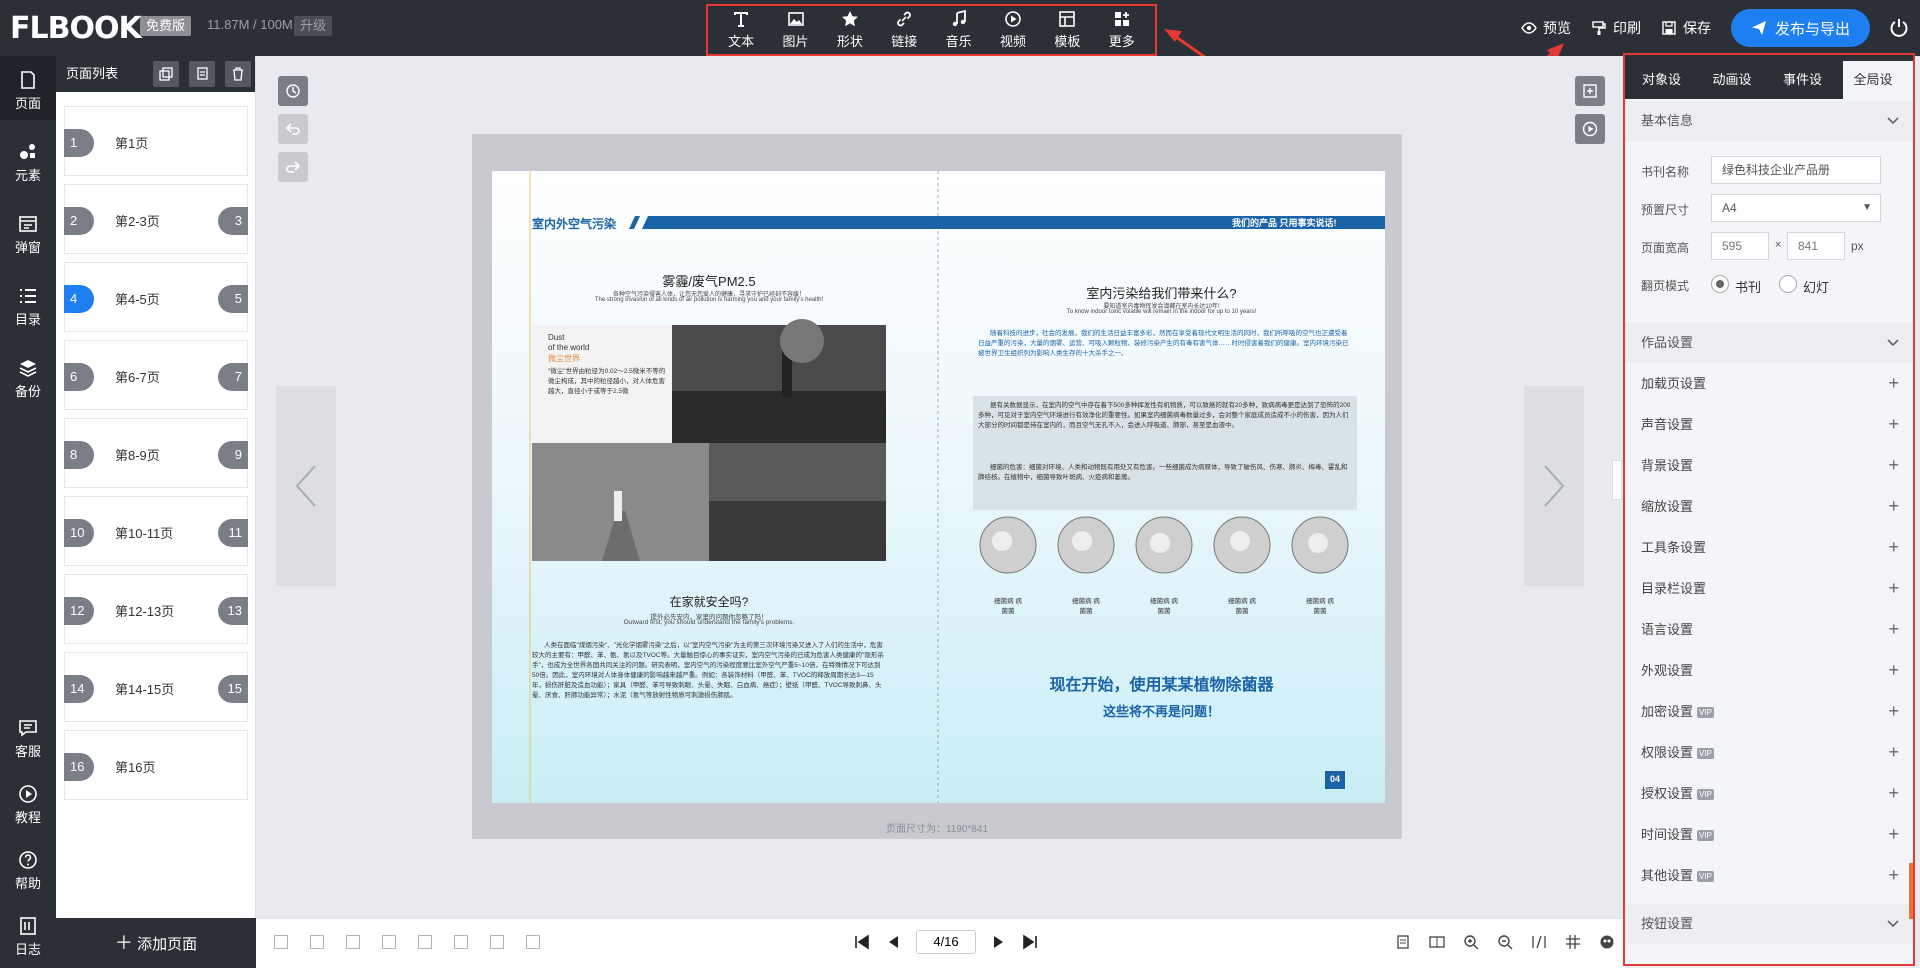 The height and width of the screenshot is (968, 1920). I want to click on nav-support: 客服, so click(28, 739).